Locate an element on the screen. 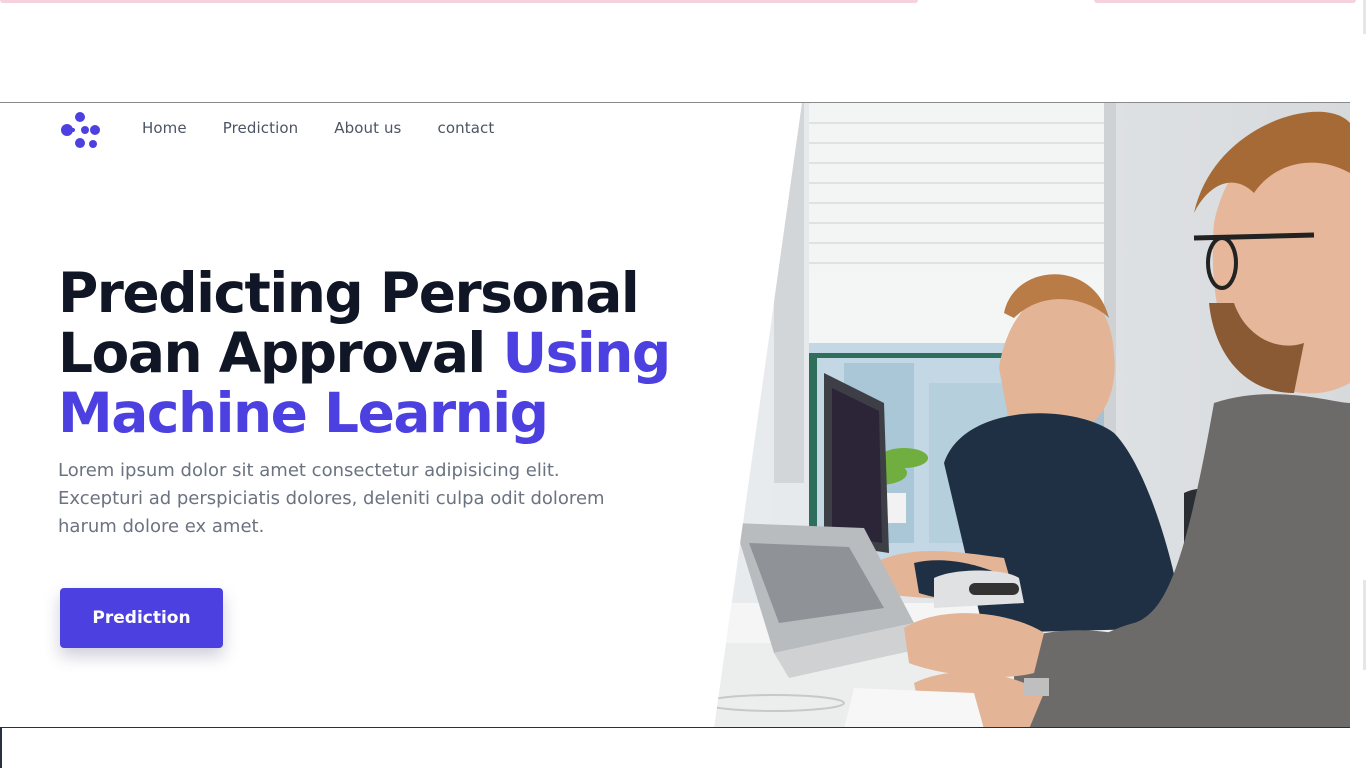  scrollbar is located at coordinates (1364, 384).